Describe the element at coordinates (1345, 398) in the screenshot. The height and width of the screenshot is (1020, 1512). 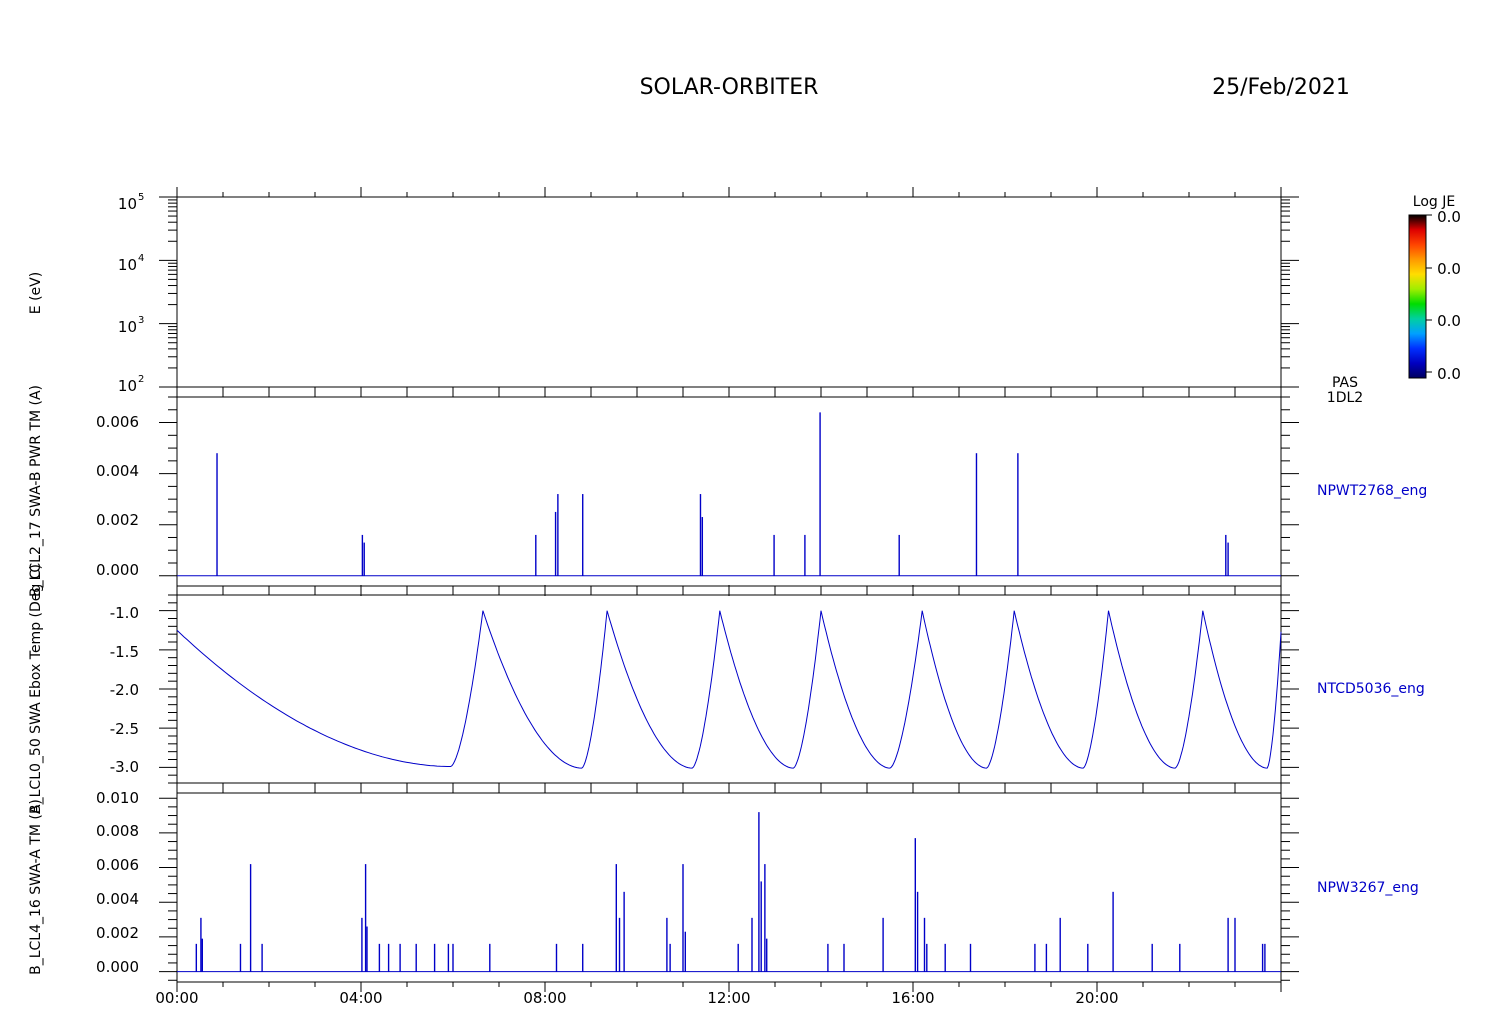
I see `panel-1-side-label-line-2: 1DL2` at that location.